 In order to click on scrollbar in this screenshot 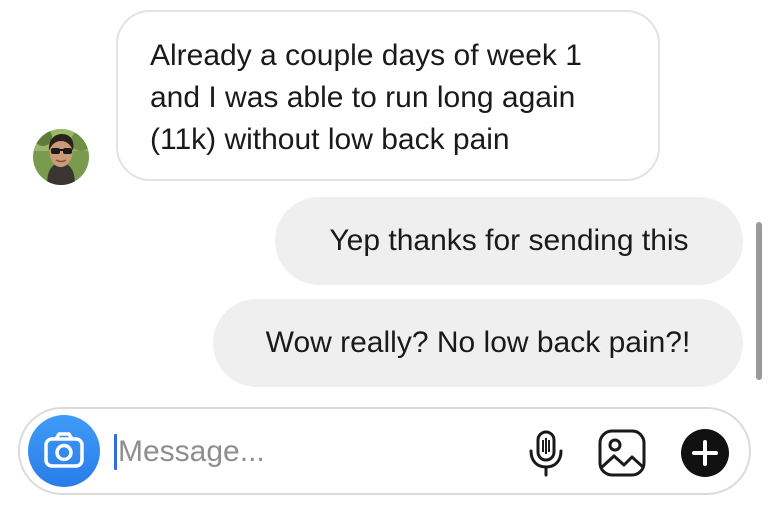, I will do `click(759, 301)`.